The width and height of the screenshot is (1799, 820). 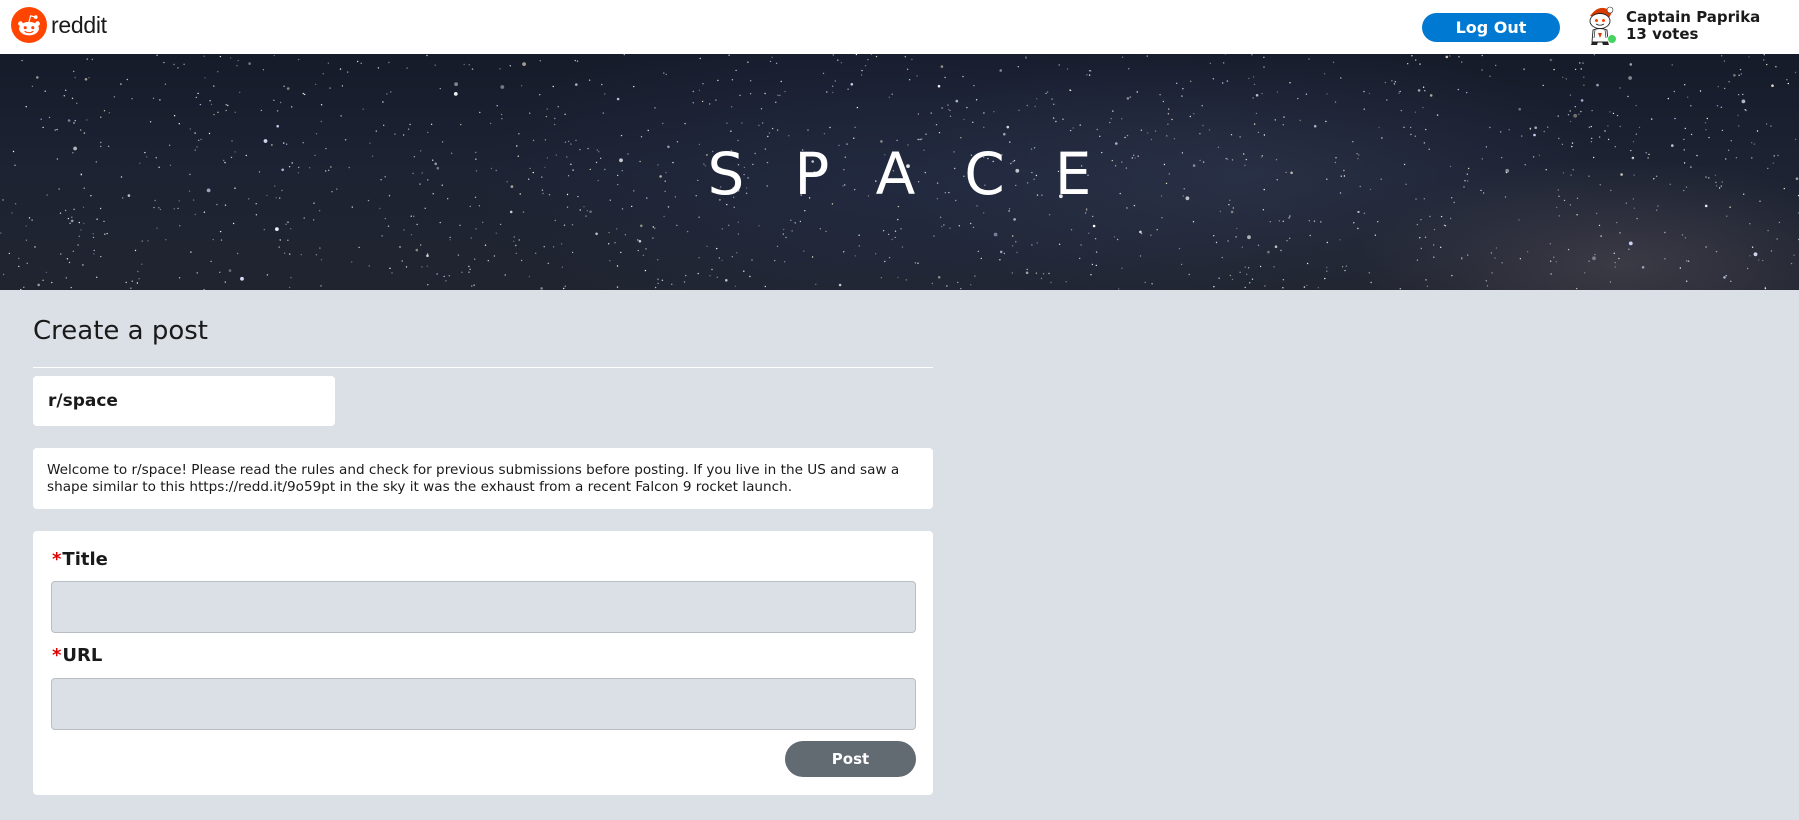 What do you see at coordinates (483, 607) in the screenshot?
I see `title-input` at bounding box center [483, 607].